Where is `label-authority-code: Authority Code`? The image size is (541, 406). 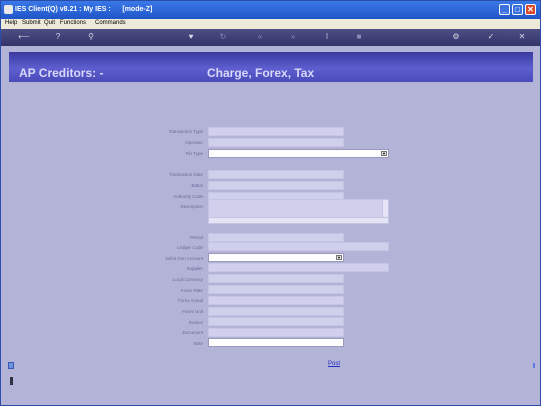
label-authority-code: Authority Code is located at coordinates (188, 196).